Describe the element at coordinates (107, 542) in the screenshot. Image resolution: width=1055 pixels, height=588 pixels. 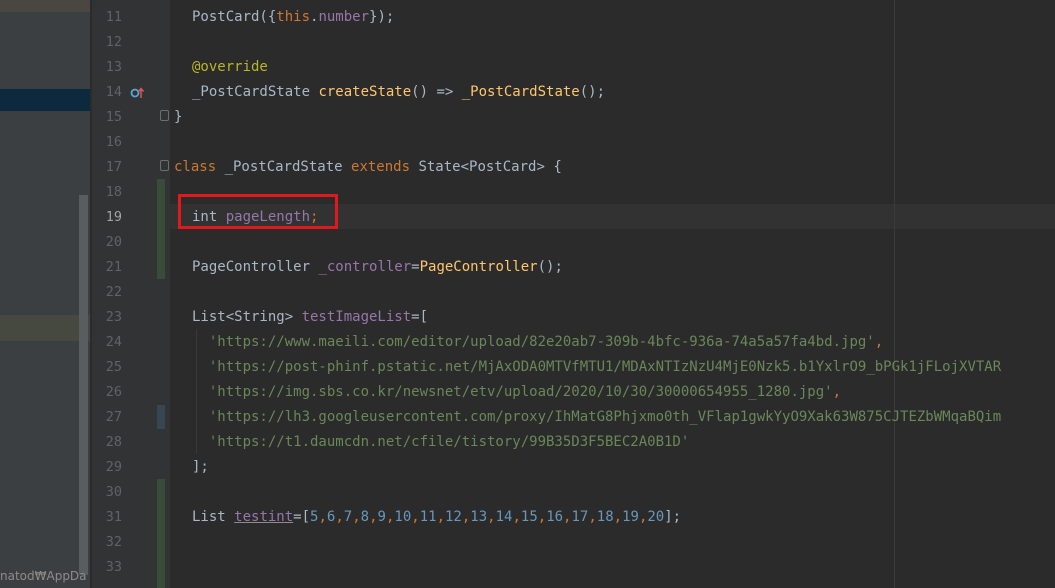
I see `line-number: 32` at that location.